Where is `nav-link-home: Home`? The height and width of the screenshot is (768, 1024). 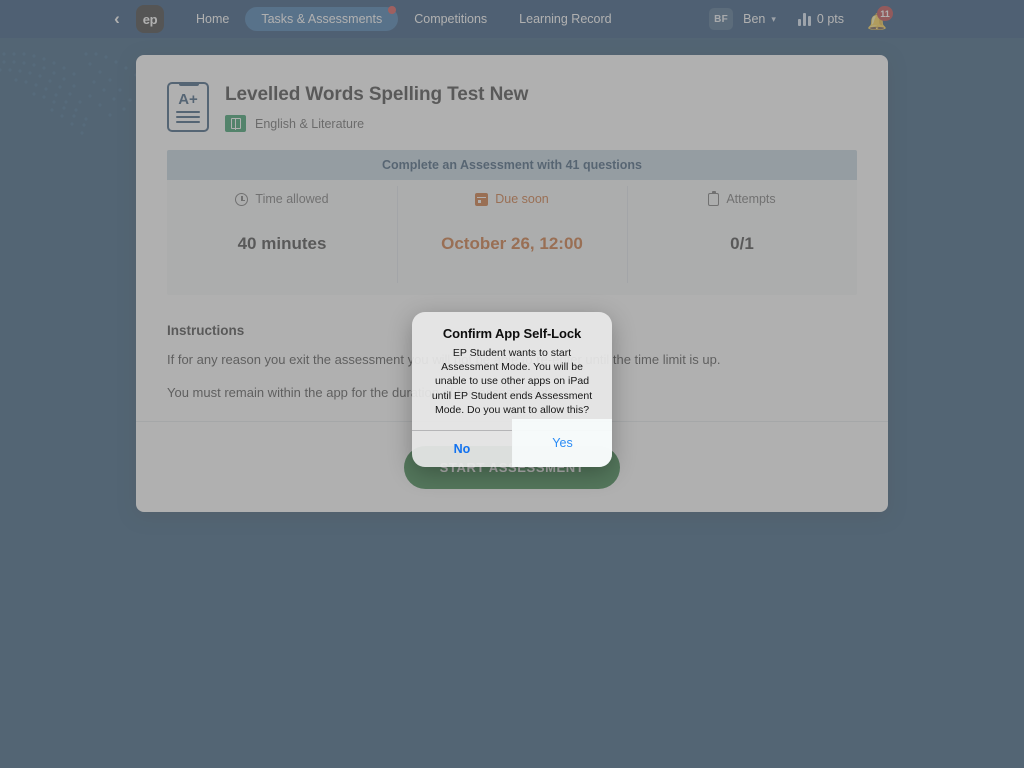 nav-link-home: Home is located at coordinates (212, 19).